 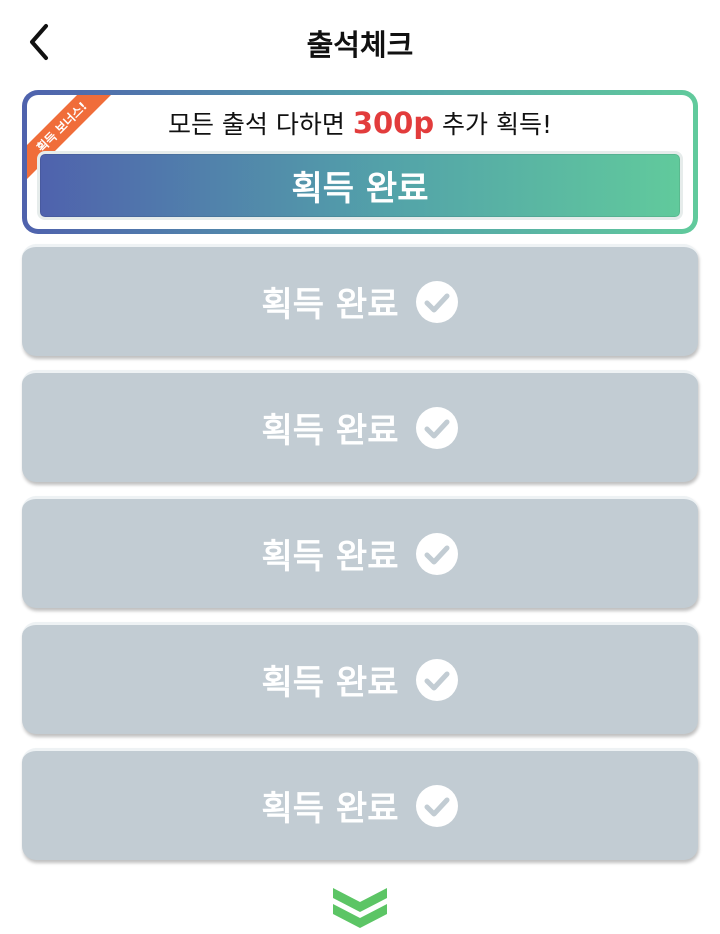 What do you see at coordinates (360, 45) in the screenshot?
I see `page-title: 출석체크` at bounding box center [360, 45].